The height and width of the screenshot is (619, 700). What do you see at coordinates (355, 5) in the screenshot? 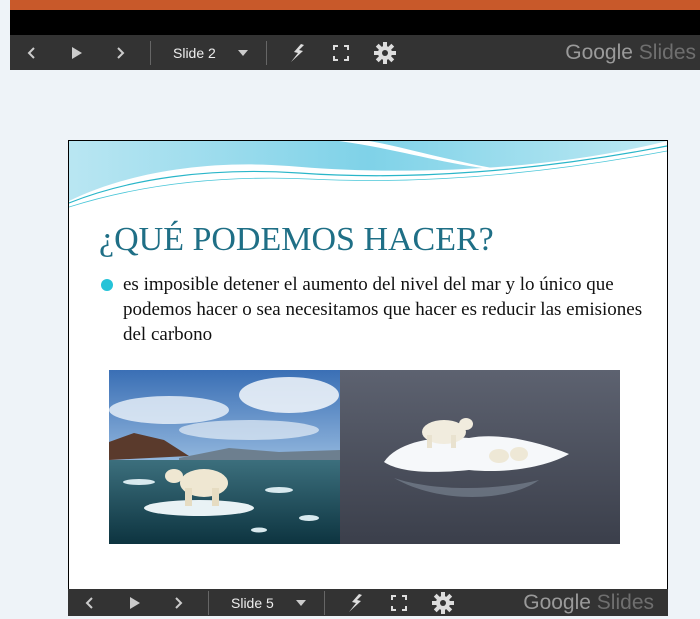
I see `previous-slide-bottom-strip` at bounding box center [355, 5].